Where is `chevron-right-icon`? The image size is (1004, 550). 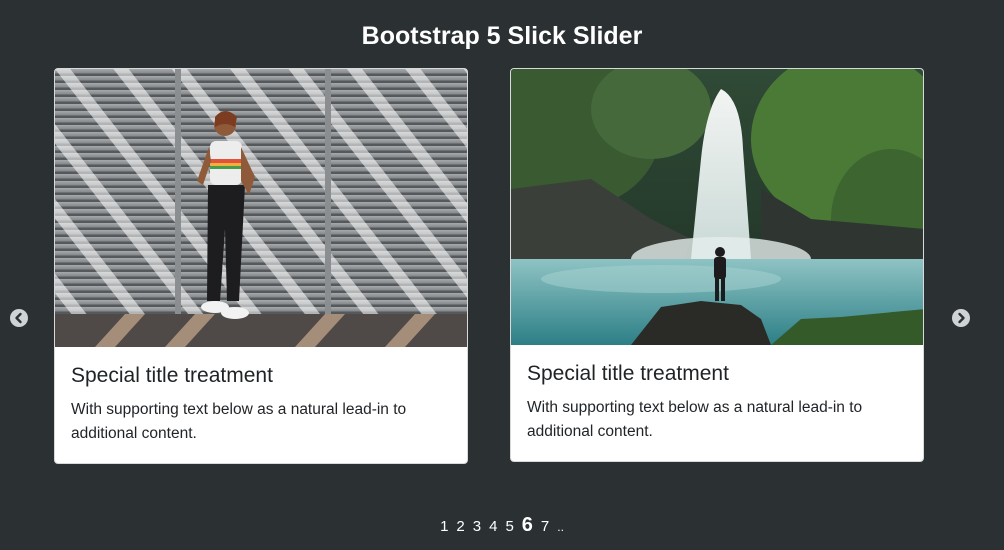 chevron-right-icon is located at coordinates (961, 318).